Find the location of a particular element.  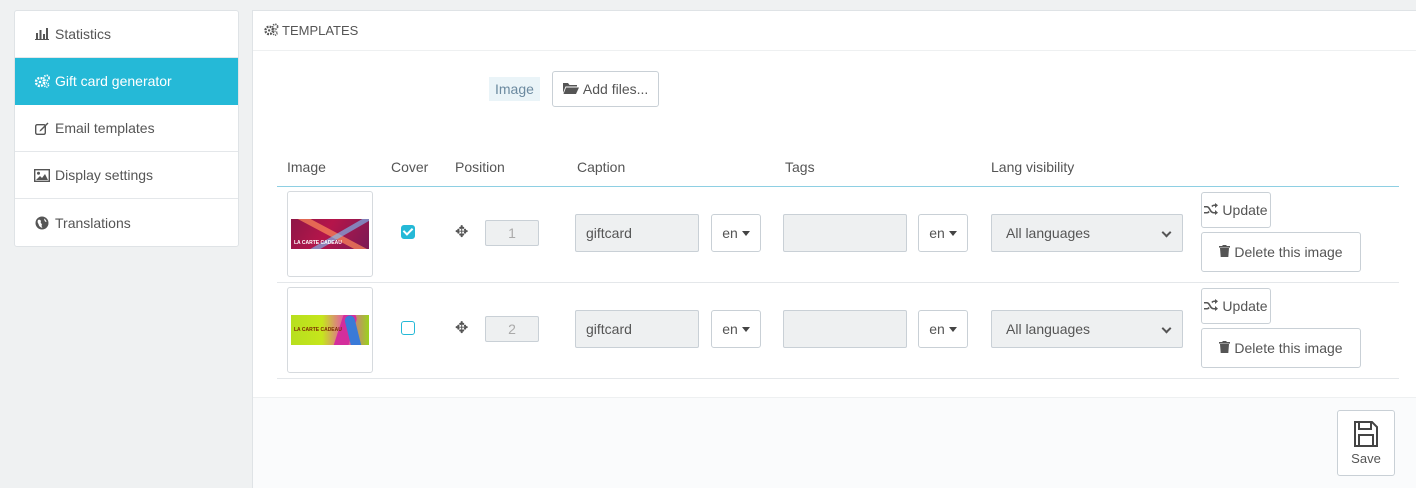

position-field: 2 is located at coordinates (512, 329).